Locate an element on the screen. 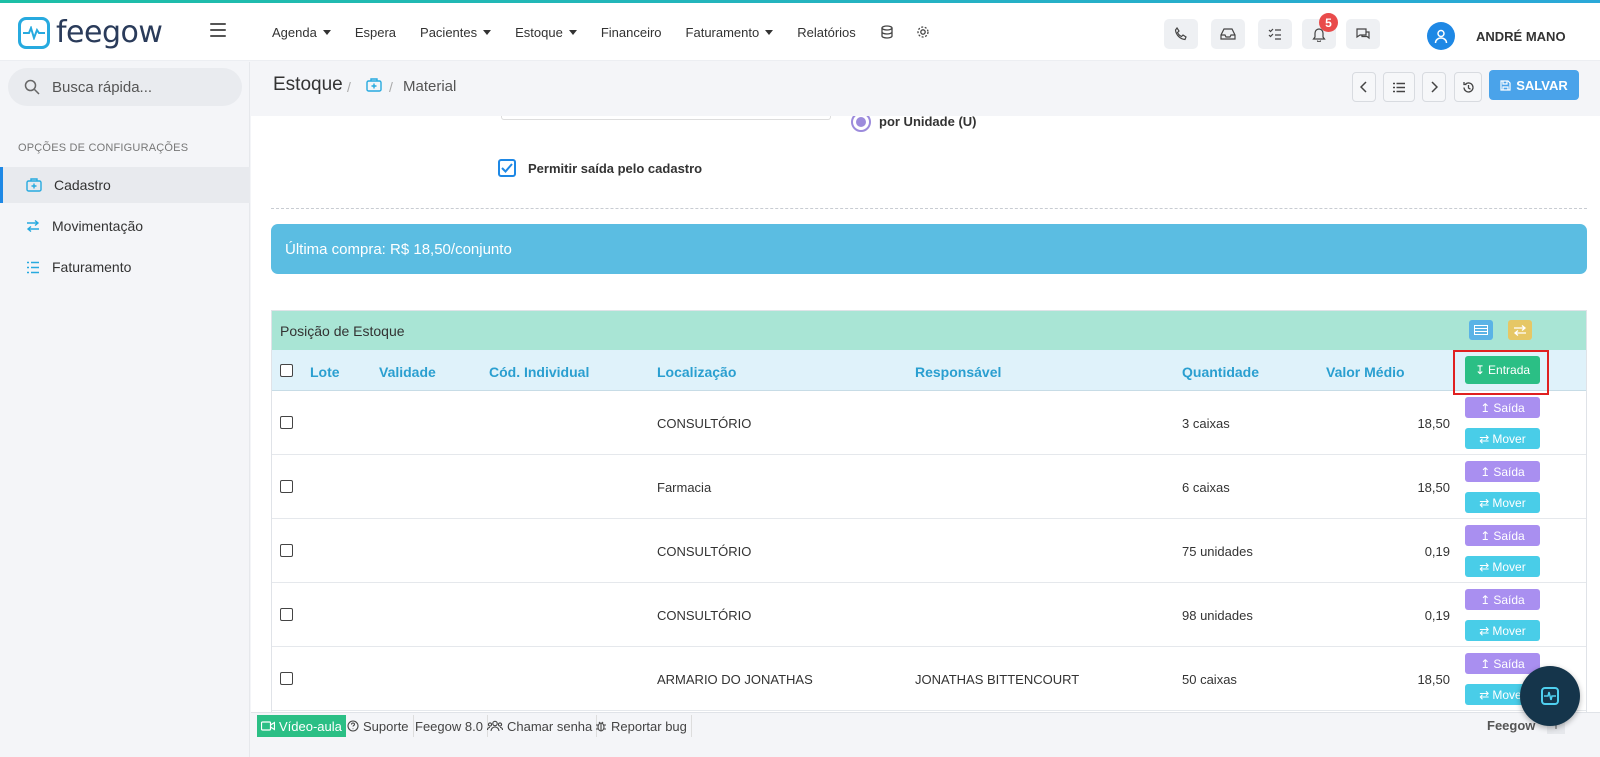  page-header: Estoque / / Material SALVAR is located at coordinates (925, 89).